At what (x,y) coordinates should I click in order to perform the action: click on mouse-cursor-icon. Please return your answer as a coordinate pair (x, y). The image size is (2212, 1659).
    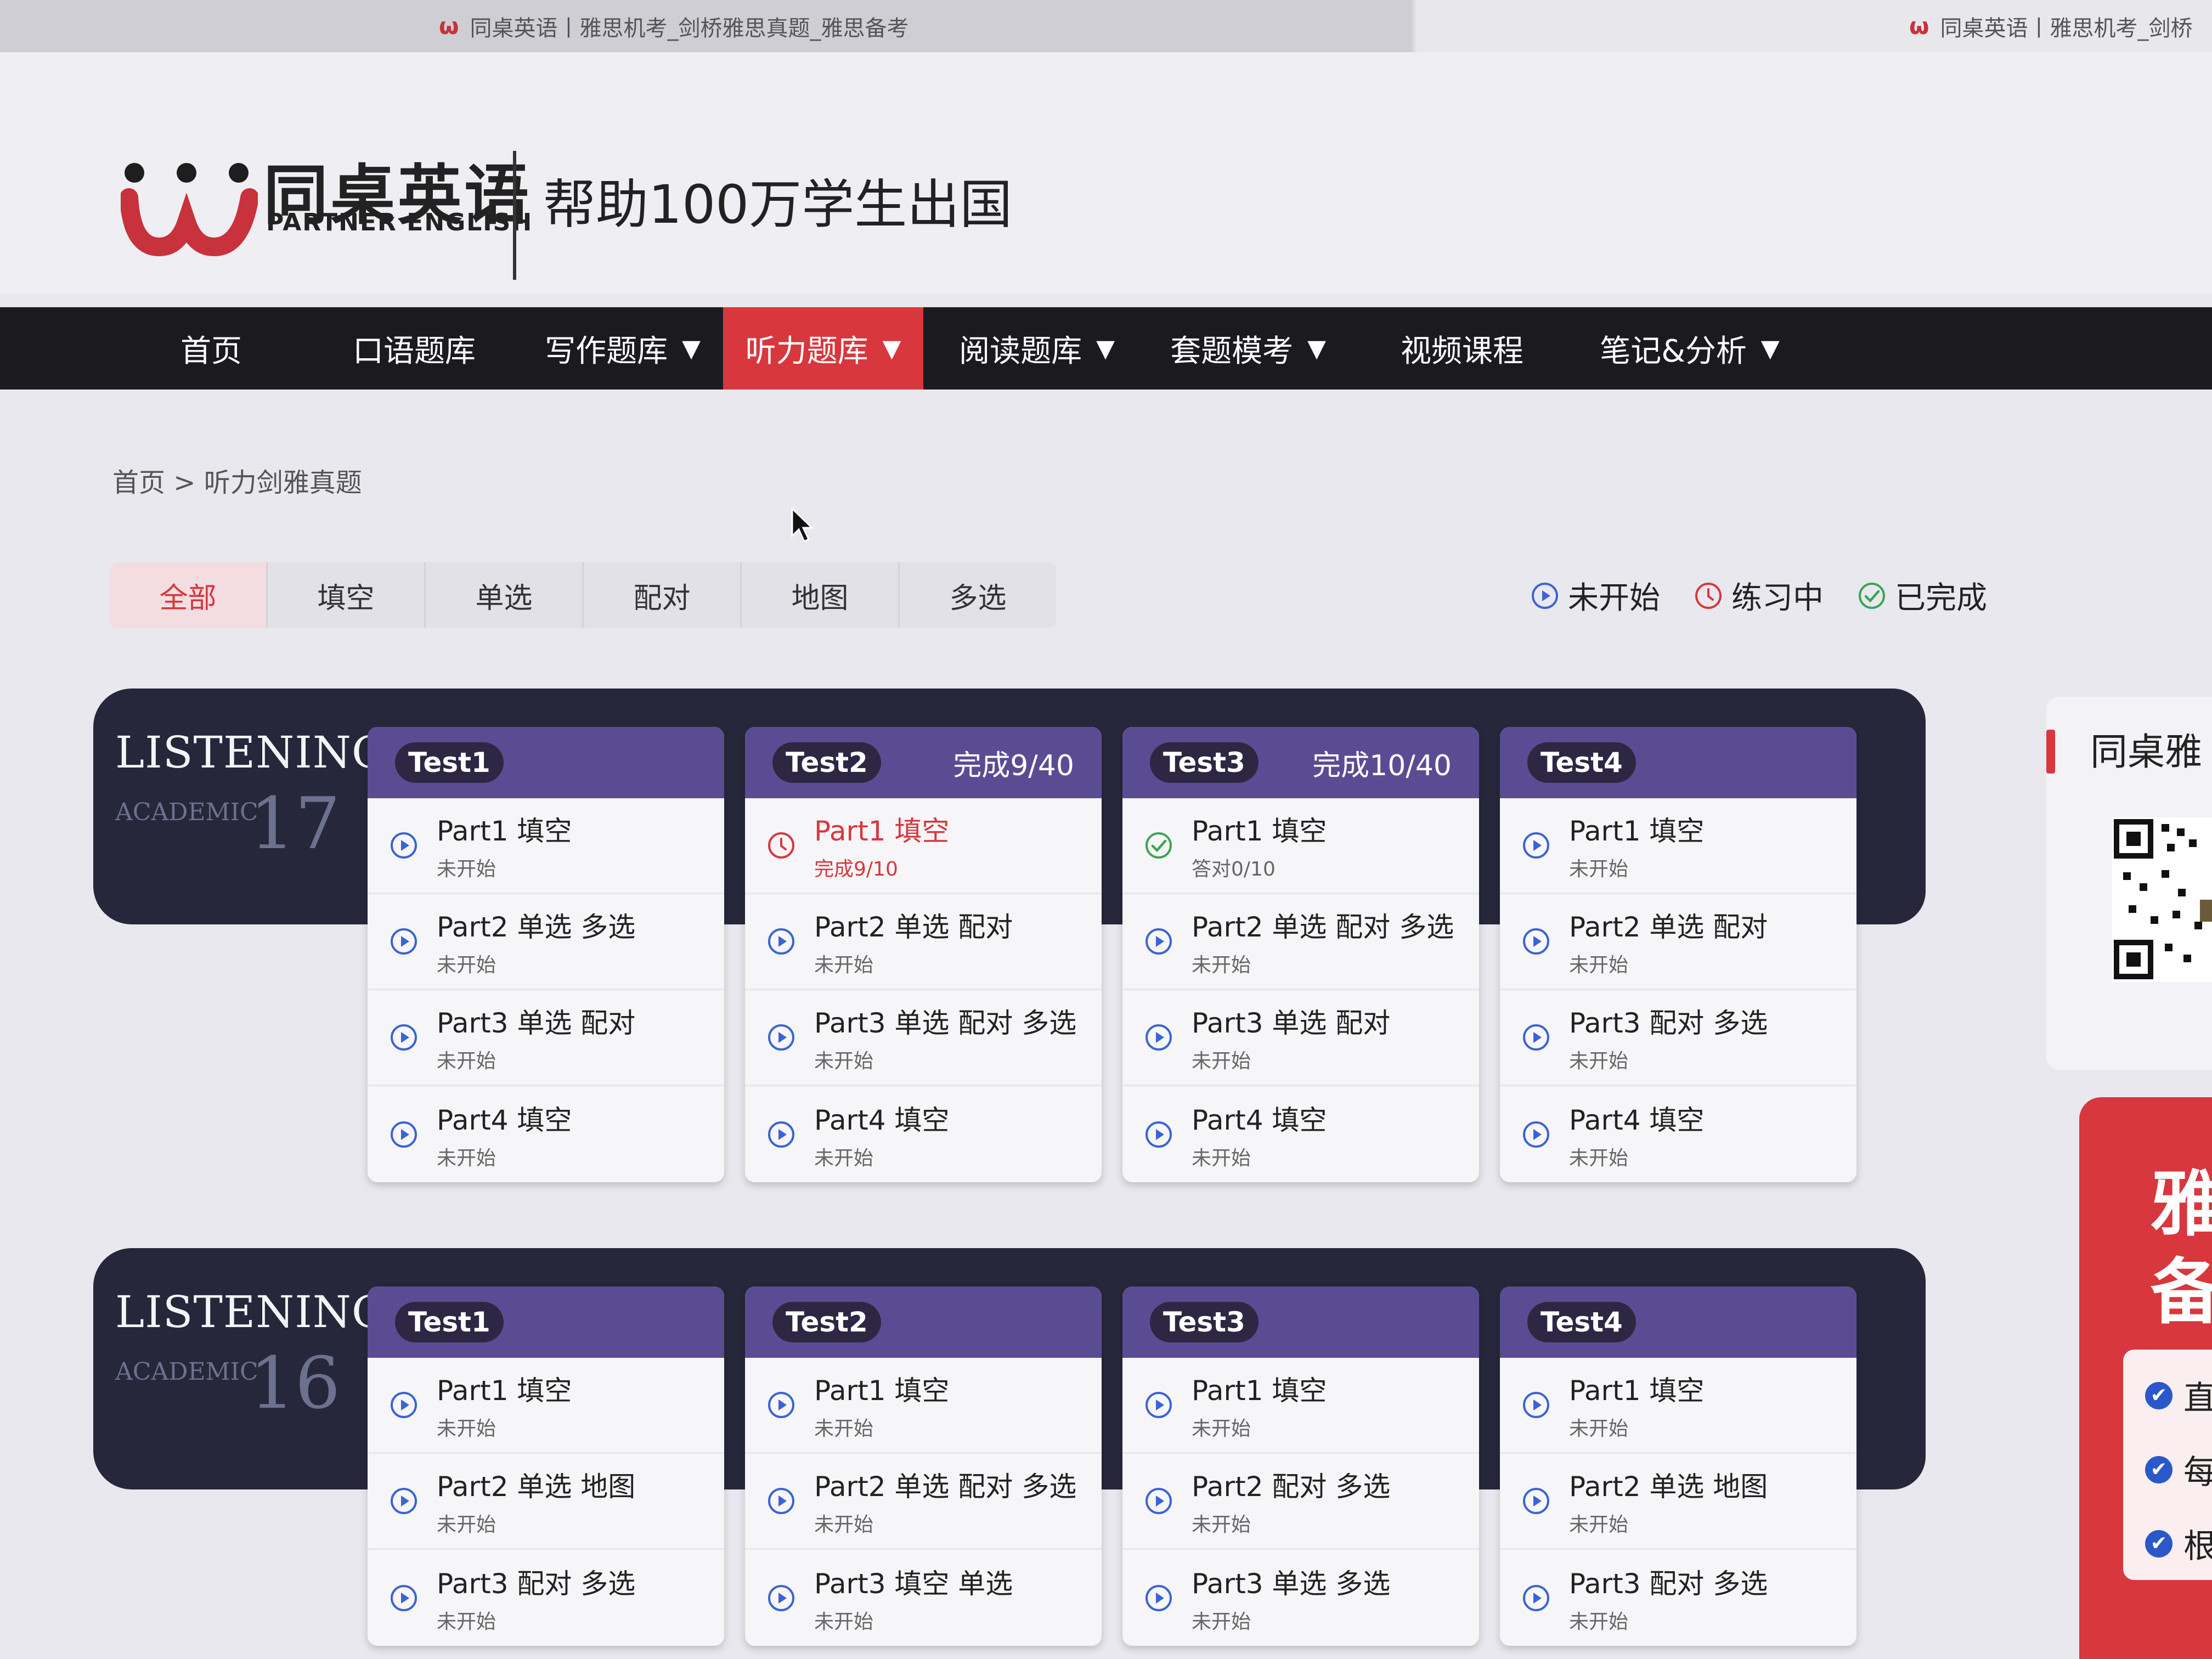
    Looking at the image, I should click on (802, 525).